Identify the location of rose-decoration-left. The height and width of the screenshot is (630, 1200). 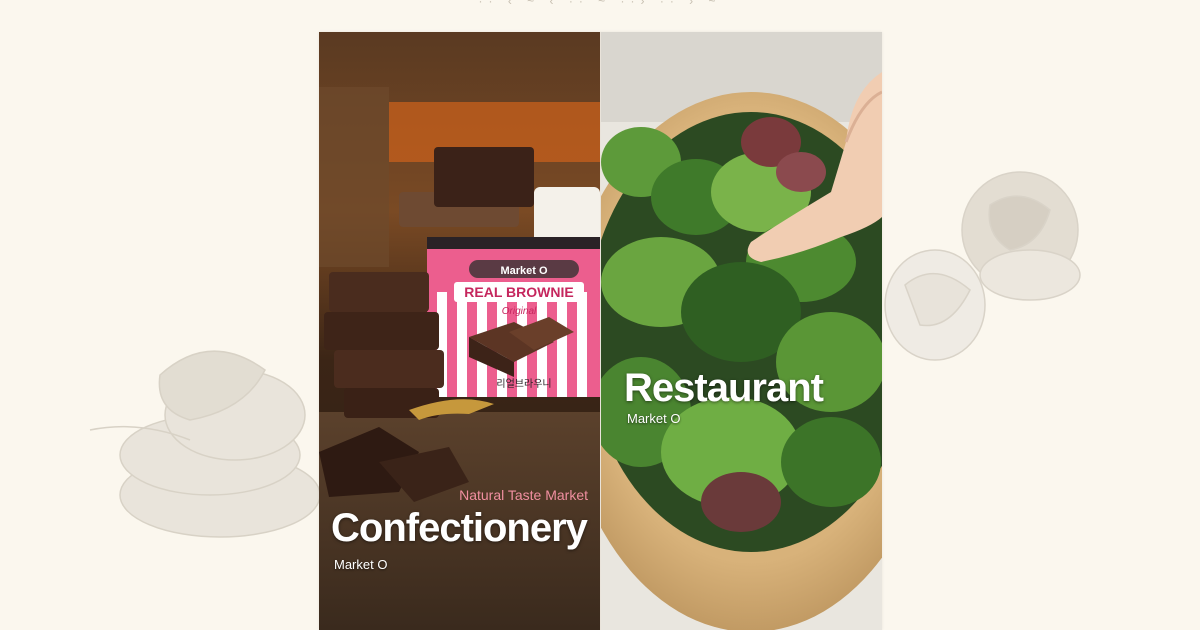
(205, 444).